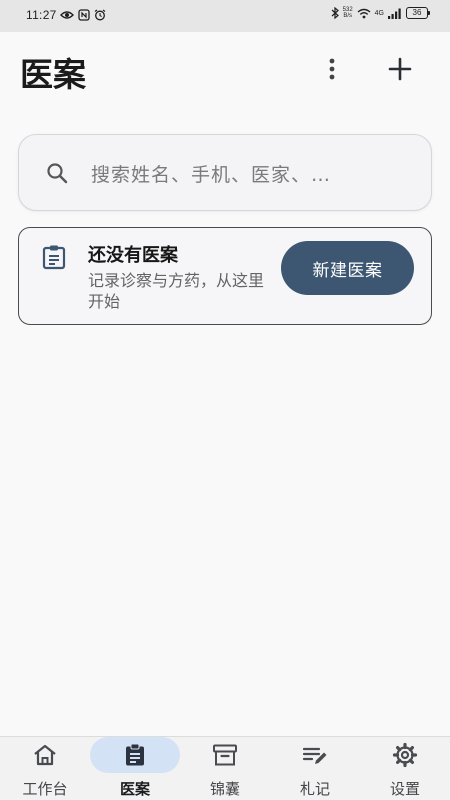  I want to click on add-button, so click(400, 69).